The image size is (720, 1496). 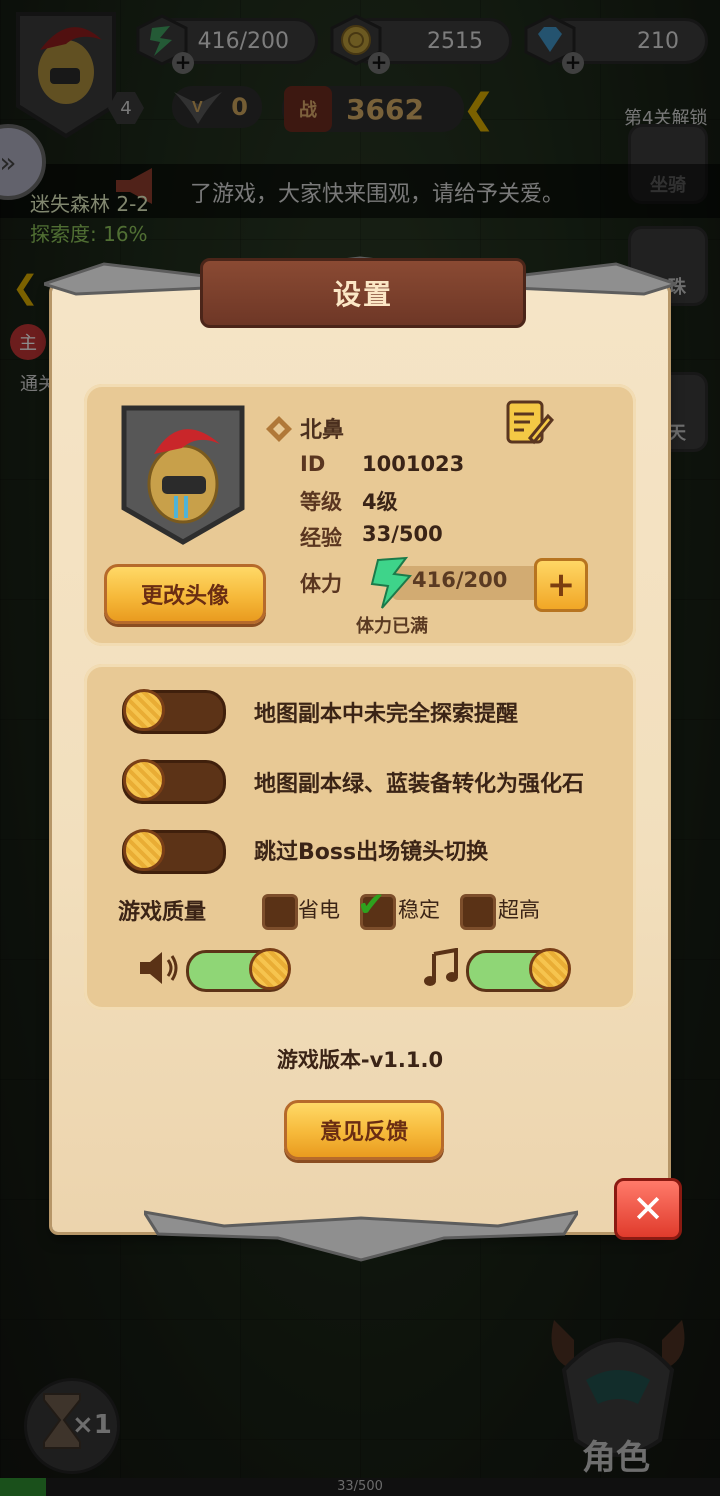 I want to click on edit-name-icon, so click(x=529, y=422).